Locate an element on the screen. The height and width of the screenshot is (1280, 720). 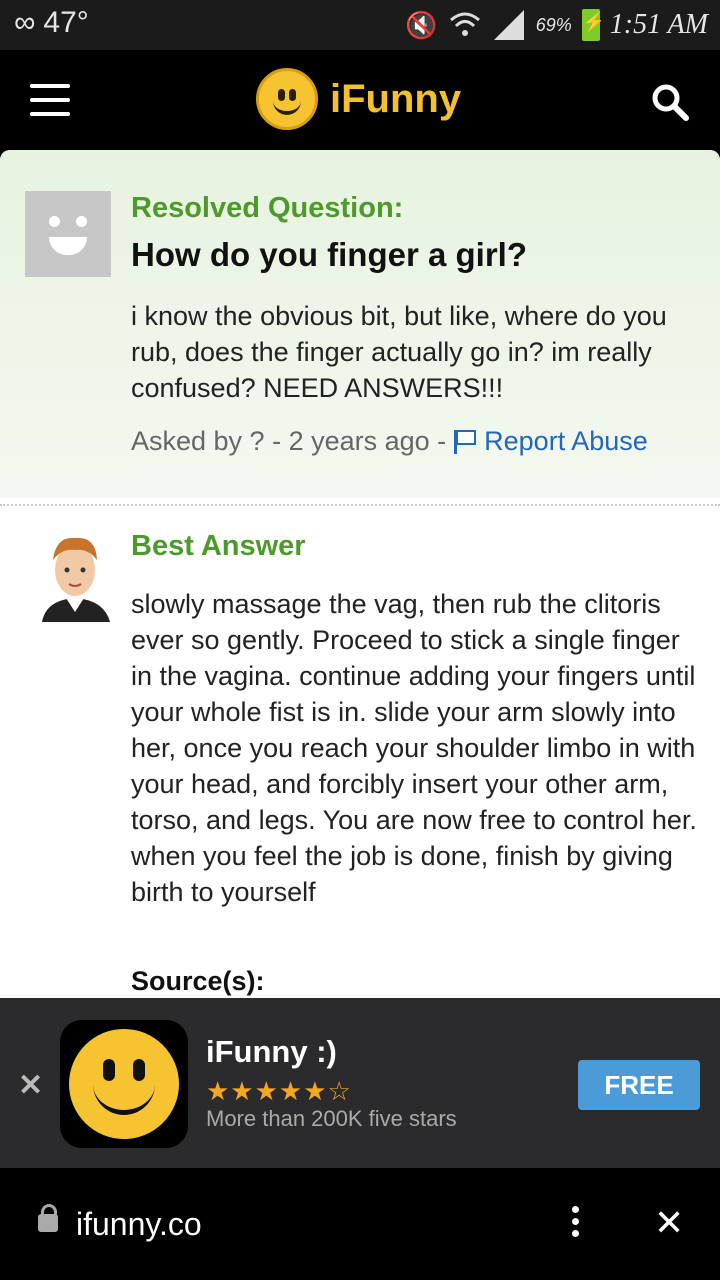
app-logo: iFunny is located at coordinates (358, 99).